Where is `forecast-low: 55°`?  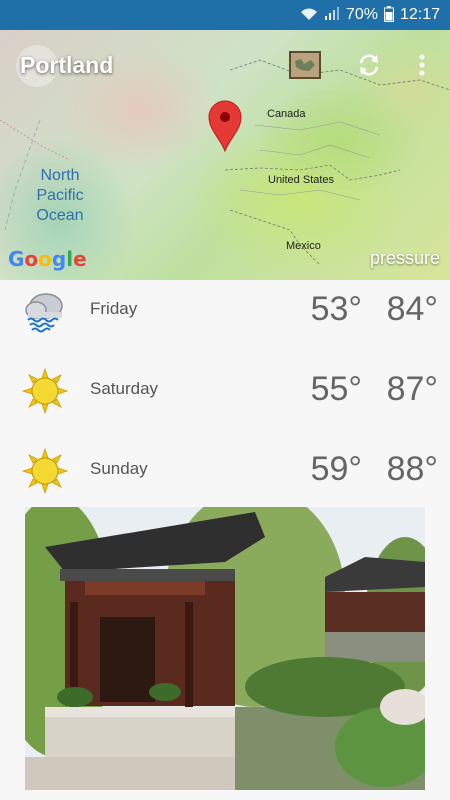
forecast-low: 55° is located at coordinates (336, 389).